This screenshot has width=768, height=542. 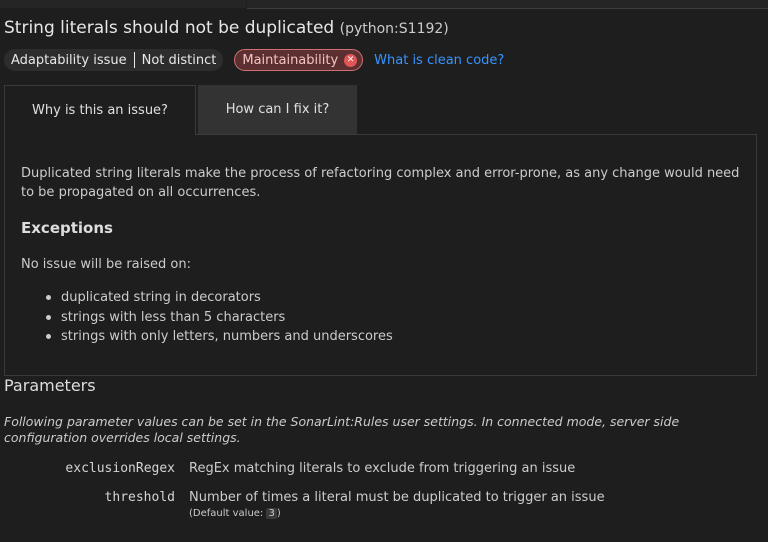 I want to click on list-item: strings with less than 5 characters, so click(x=217, y=318).